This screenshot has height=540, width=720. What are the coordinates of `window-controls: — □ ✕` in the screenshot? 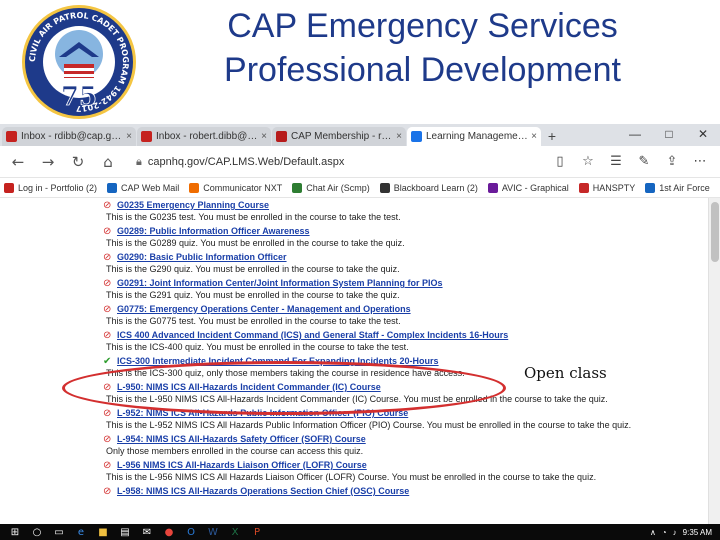 It's located at (669, 135).